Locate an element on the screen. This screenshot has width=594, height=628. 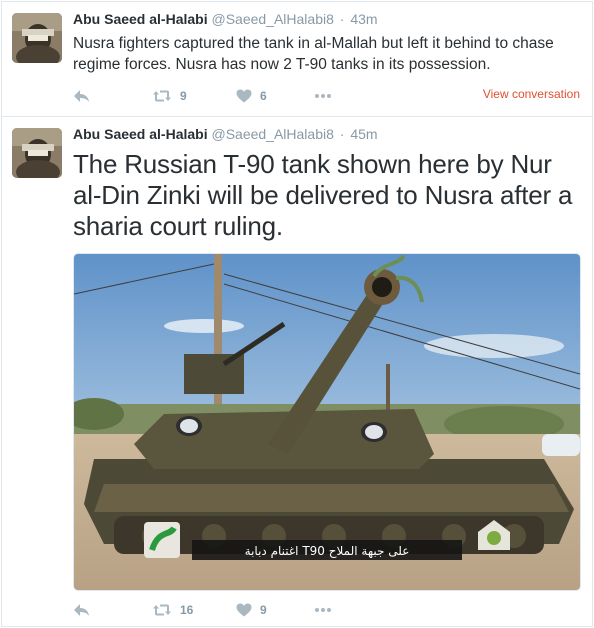
like-button: 9 is located at coordinates (251, 610).